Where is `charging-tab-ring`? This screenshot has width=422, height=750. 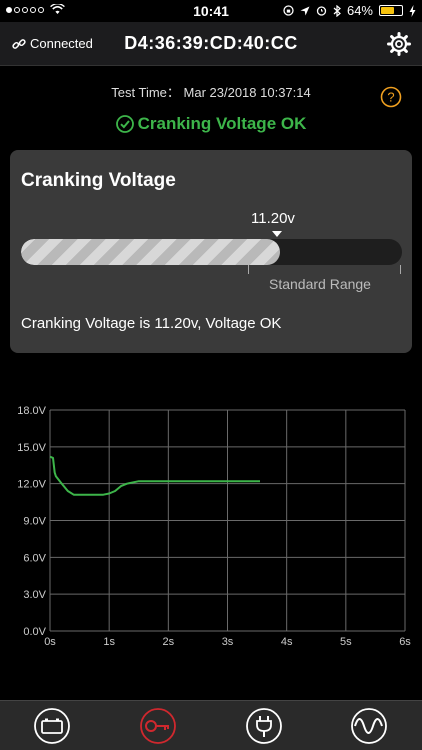 charging-tab-ring is located at coordinates (264, 726).